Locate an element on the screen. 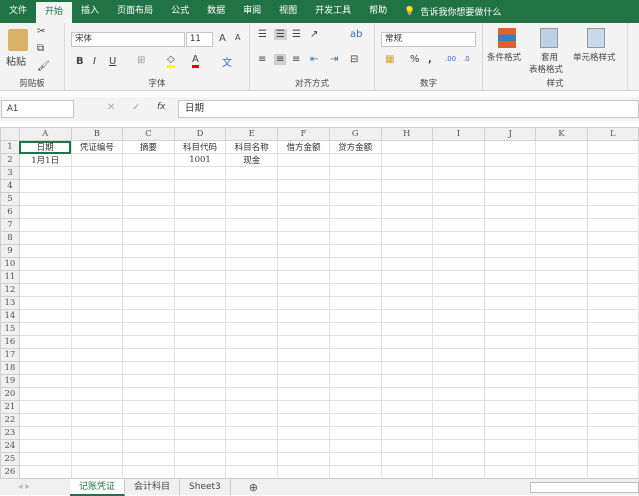 Image resolution: width=639 pixels, height=496 pixels. add-sheet-button: ⊕ is located at coordinates (253, 487).